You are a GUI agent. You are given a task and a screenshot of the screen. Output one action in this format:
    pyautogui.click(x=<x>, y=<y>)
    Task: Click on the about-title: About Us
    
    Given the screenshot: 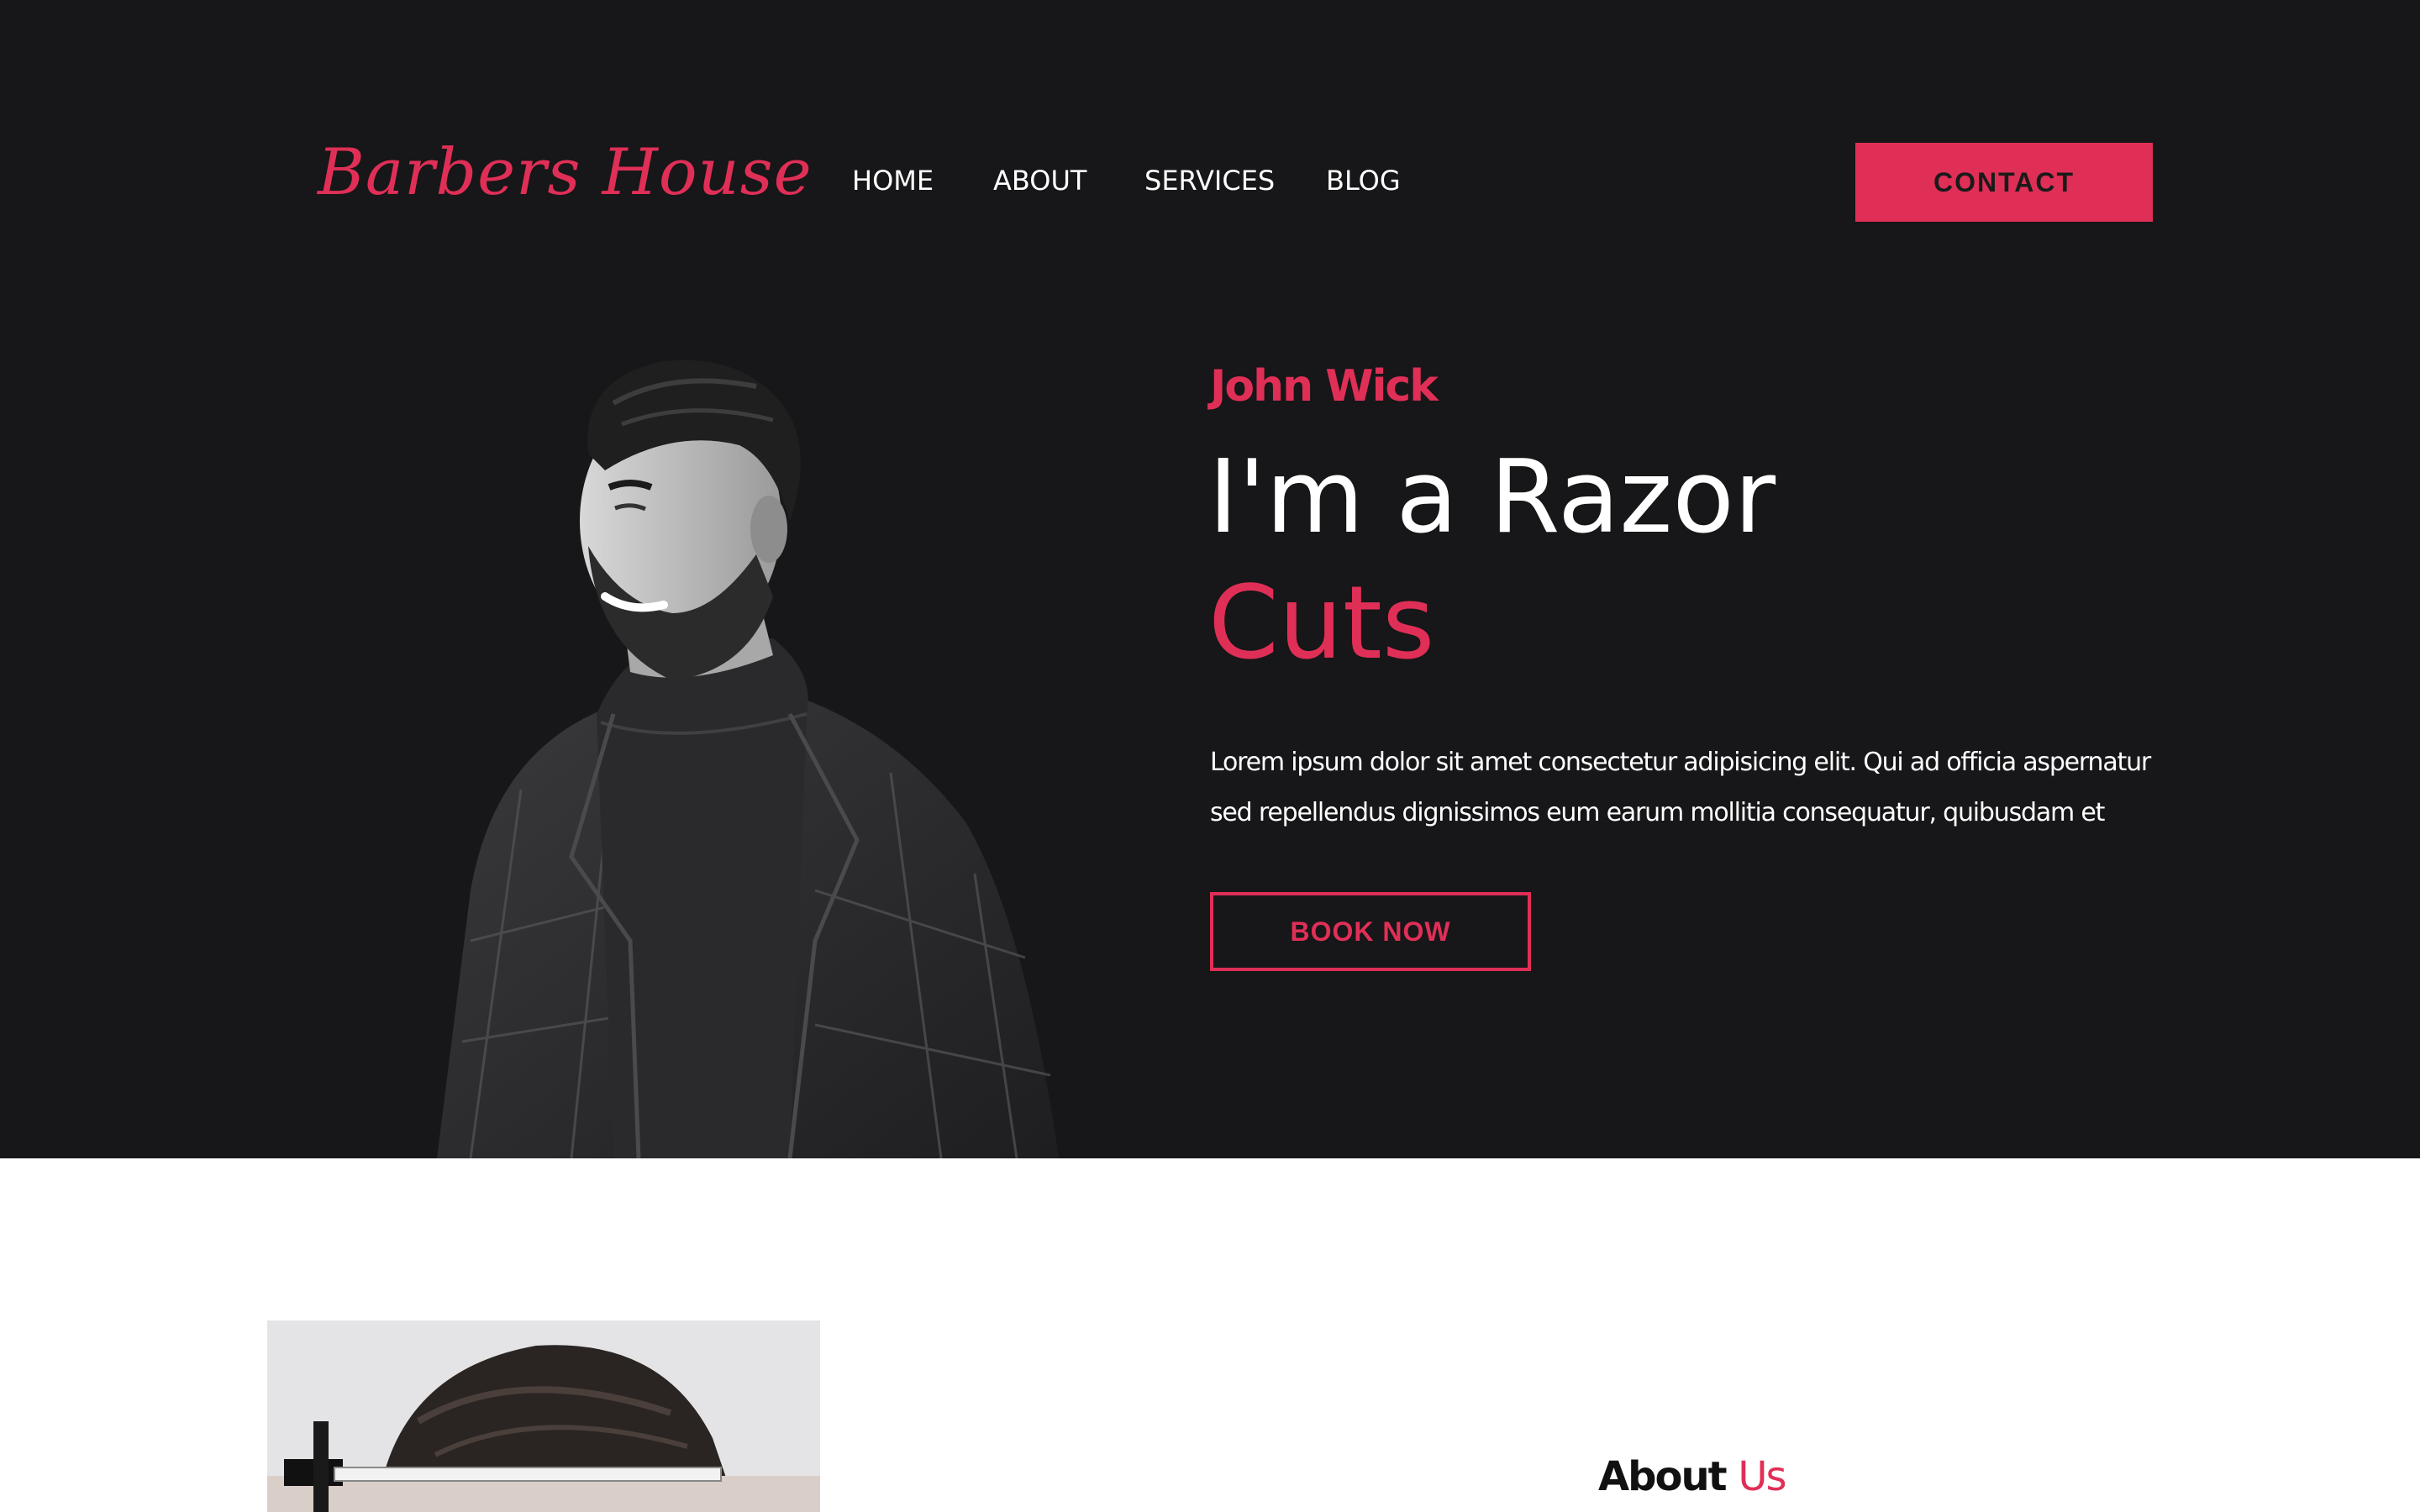 What is the action you would take?
    pyautogui.click(x=1692, y=1476)
    